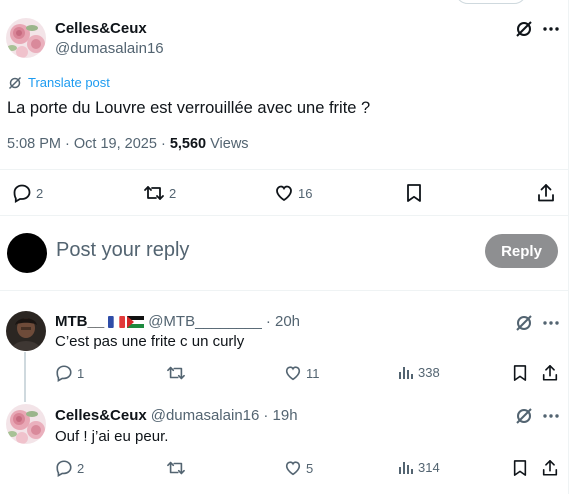 The height and width of the screenshot is (494, 582). I want to click on translate-post-label: Translate post, so click(69, 82).